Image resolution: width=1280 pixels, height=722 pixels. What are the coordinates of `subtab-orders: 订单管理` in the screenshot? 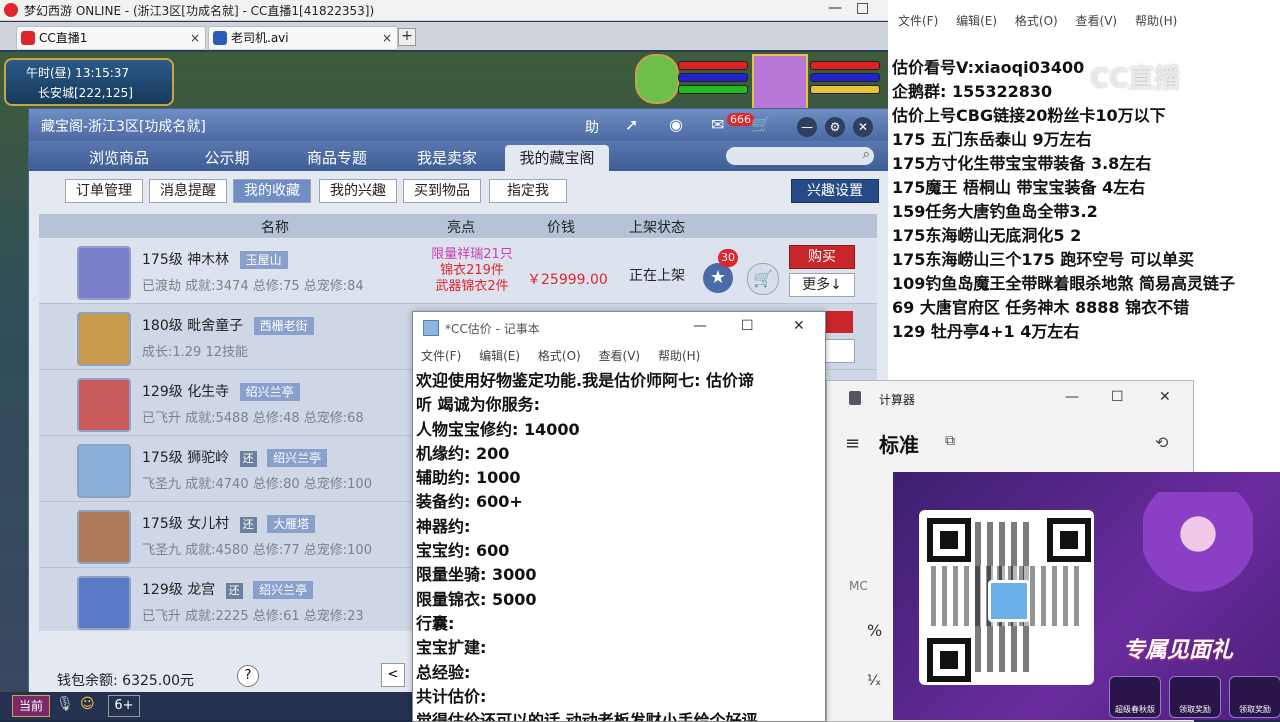 It's located at (104, 191).